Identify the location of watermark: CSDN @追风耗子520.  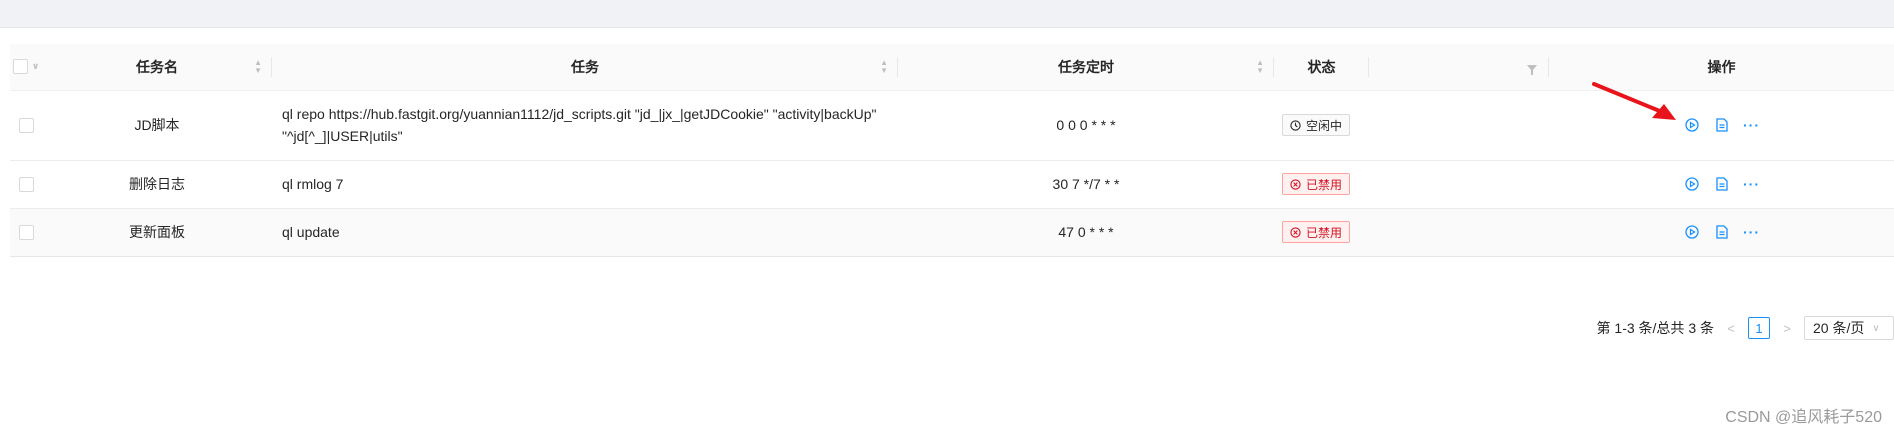
(1803, 417).